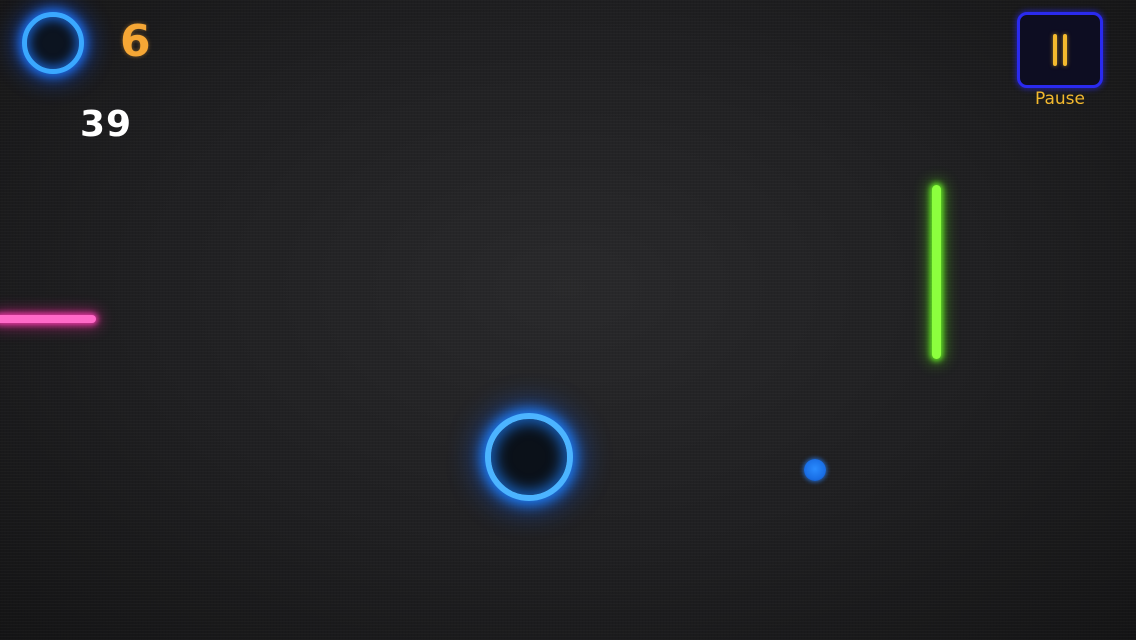 Image resolution: width=1136 pixels, height=640 pixels. Describe the element at coordinates (106, 124) in the screenshot. I see `score-counter: 39` at that location.